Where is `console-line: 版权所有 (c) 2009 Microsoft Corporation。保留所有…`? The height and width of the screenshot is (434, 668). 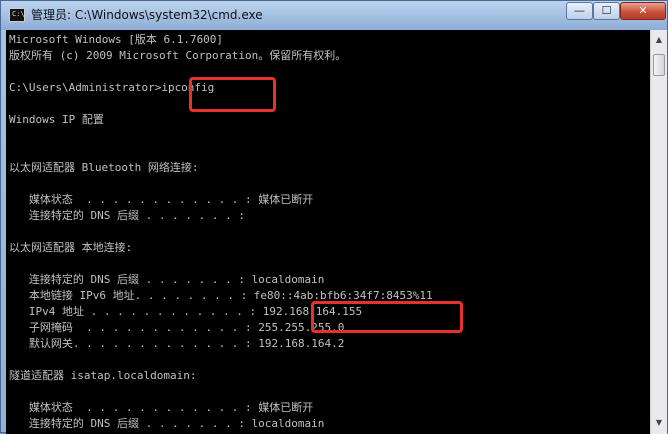
console-line: 版权所有 (c) 2009 Microsoft Corporation。保留所有… is located at coordinates (178, 55).